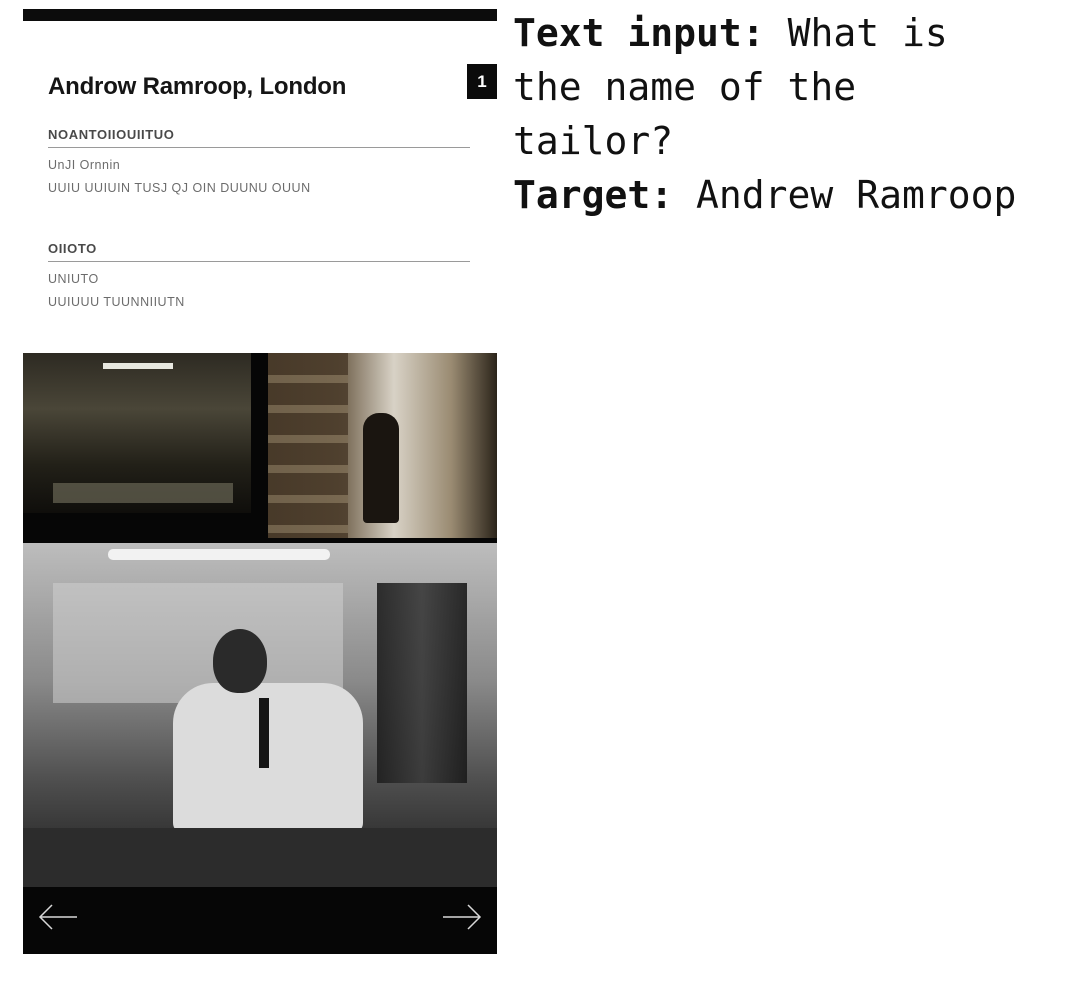 This screenshot has height=989, width=1080. Describe the element at coordinates (111, 134) in the screenshot. I see `section-heading: NOANTOIIOUIITUO` at that location.